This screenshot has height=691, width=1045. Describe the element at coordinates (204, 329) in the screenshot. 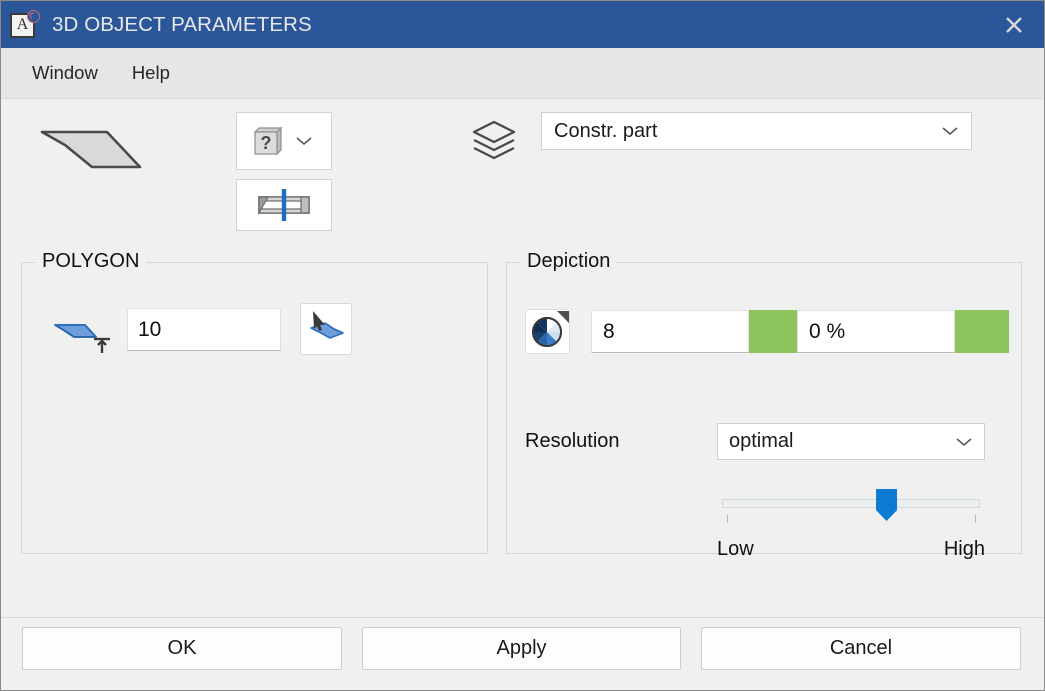

I see `polygon-thickness-input` at that location.